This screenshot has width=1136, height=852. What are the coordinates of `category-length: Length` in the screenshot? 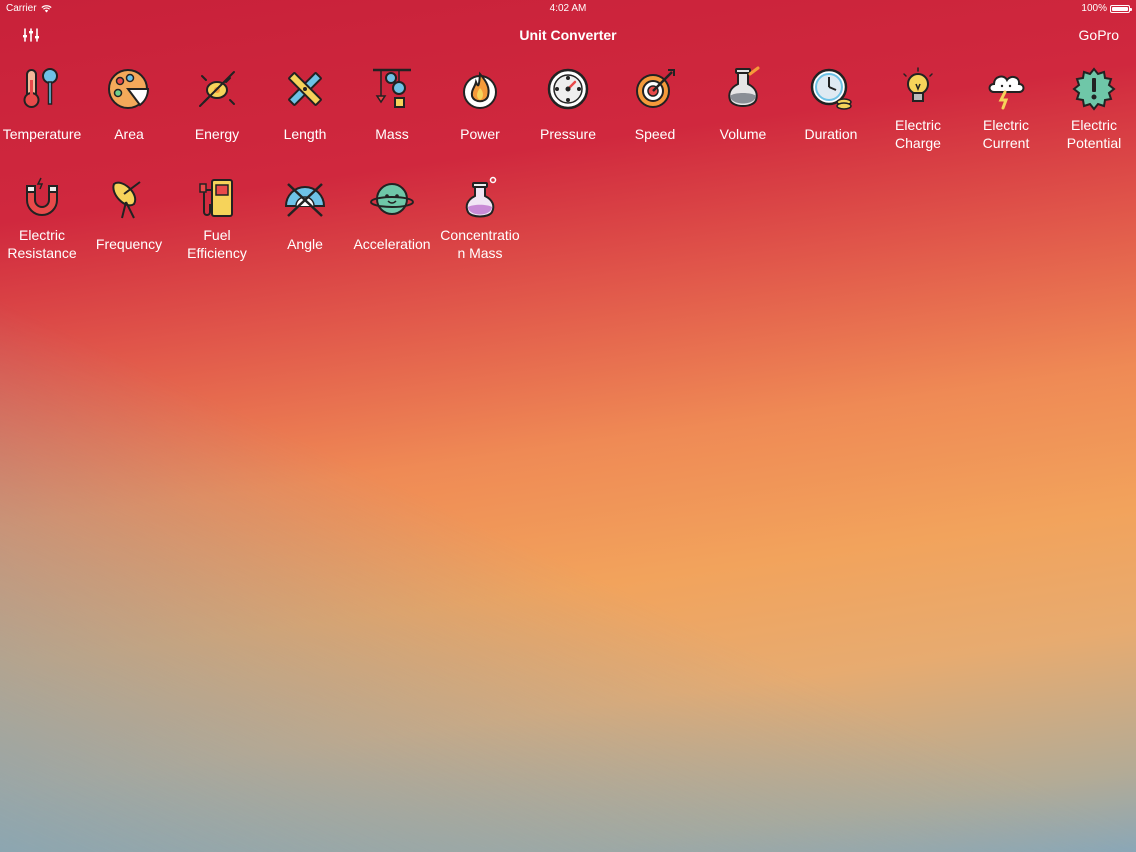 It's located at (305, 112).